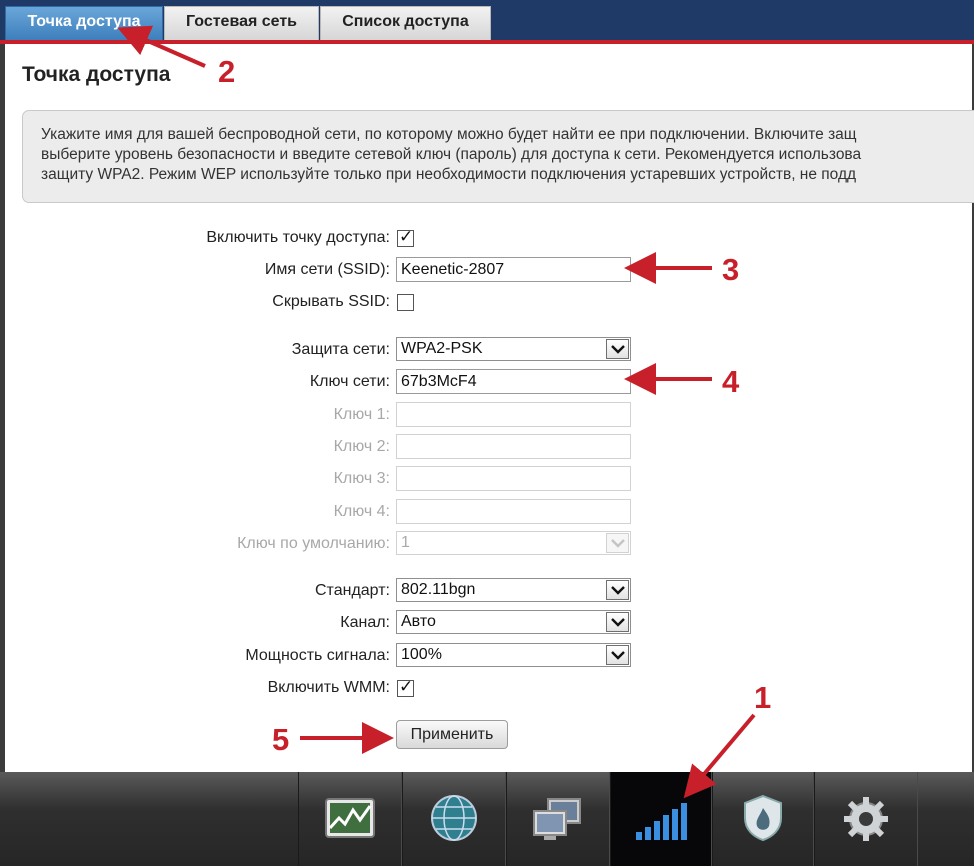 The image size is (974, 866). I want to click on default-key-select: 1, so click(513, 543).